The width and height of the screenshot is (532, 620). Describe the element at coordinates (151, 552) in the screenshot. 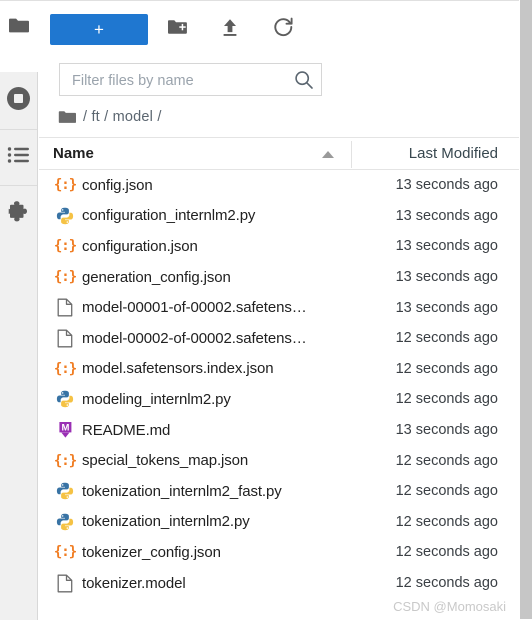

I see `file-name: tokenizer_config.json` at that location.